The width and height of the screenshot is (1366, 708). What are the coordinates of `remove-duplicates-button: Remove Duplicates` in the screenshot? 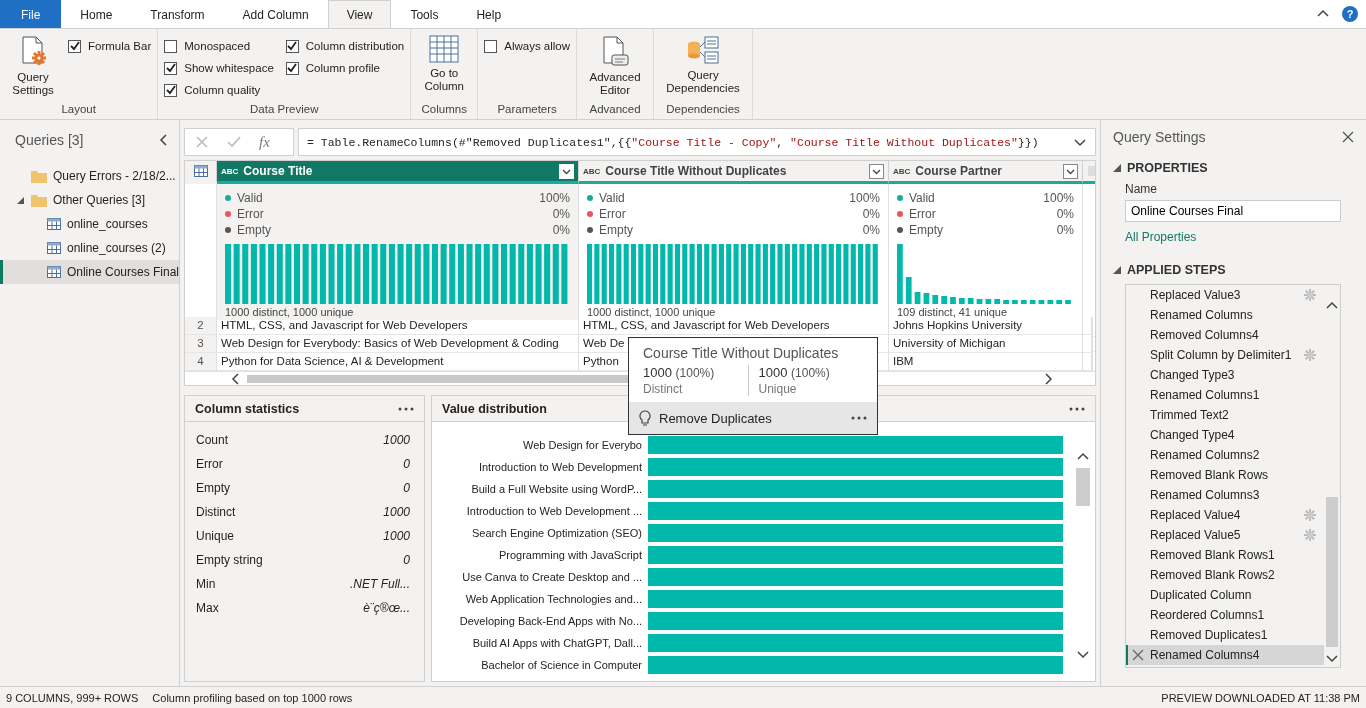 It's located at (753, 418).